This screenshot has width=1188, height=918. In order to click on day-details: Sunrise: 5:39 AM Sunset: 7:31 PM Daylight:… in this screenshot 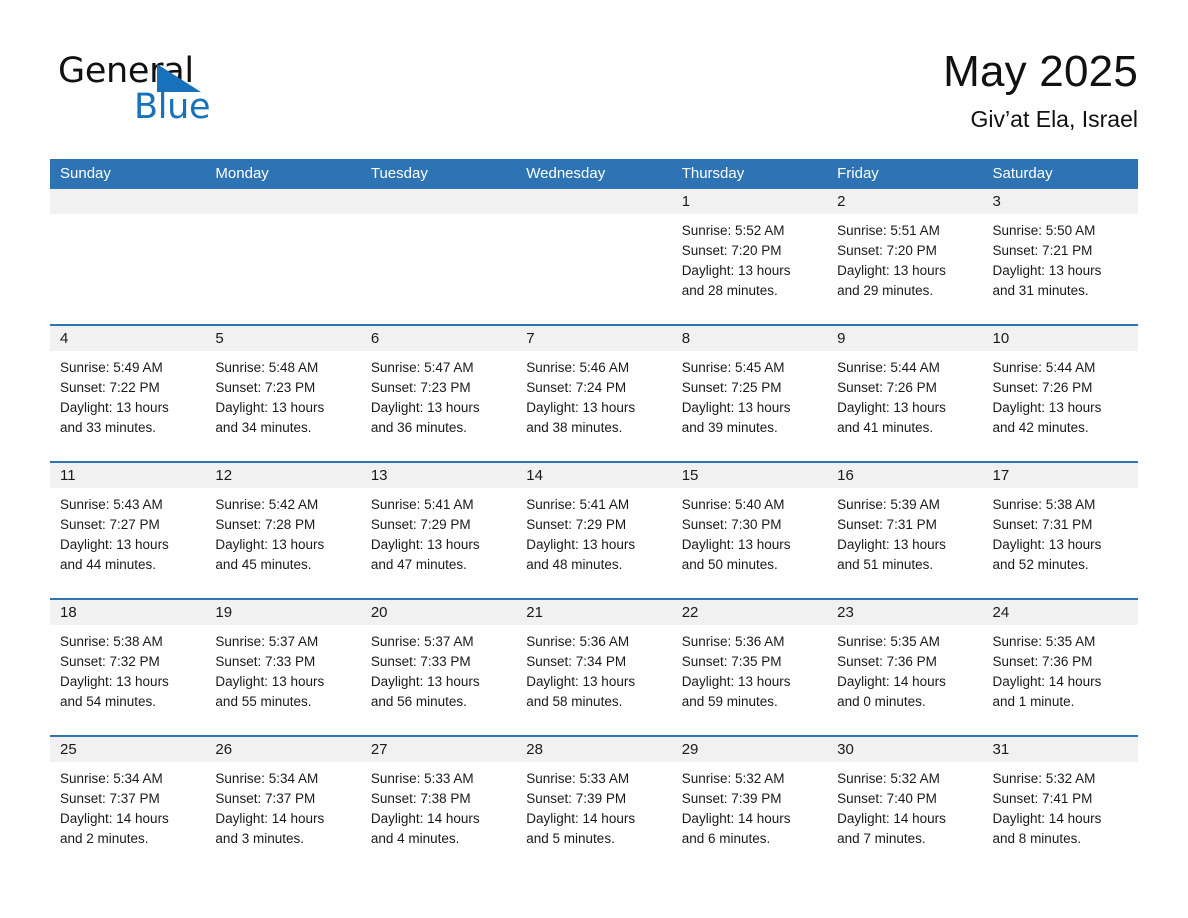, I will do `click(904, 535)`.